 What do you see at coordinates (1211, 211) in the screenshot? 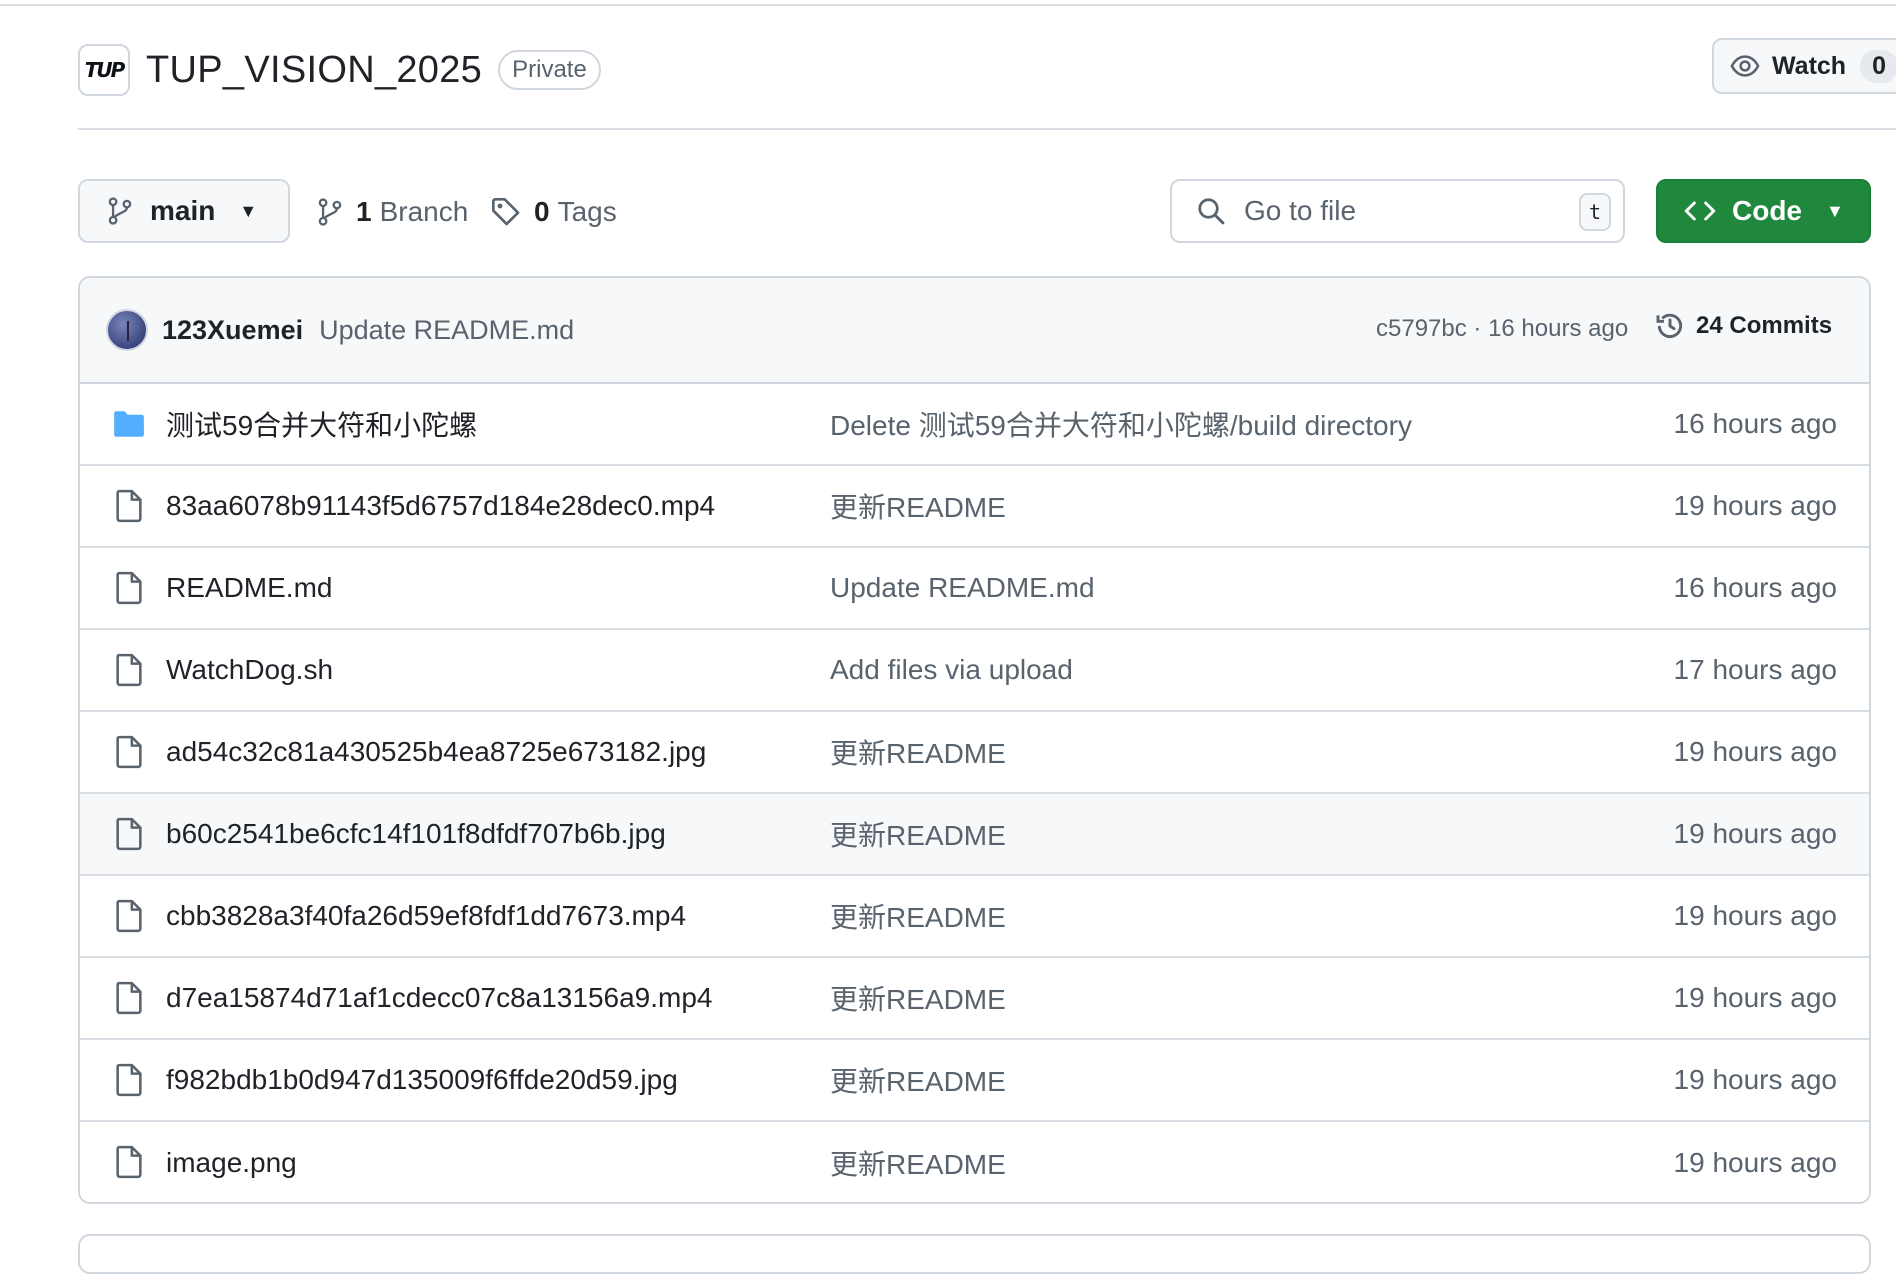
I see `search-icon` at bounding box center [1211, 211].